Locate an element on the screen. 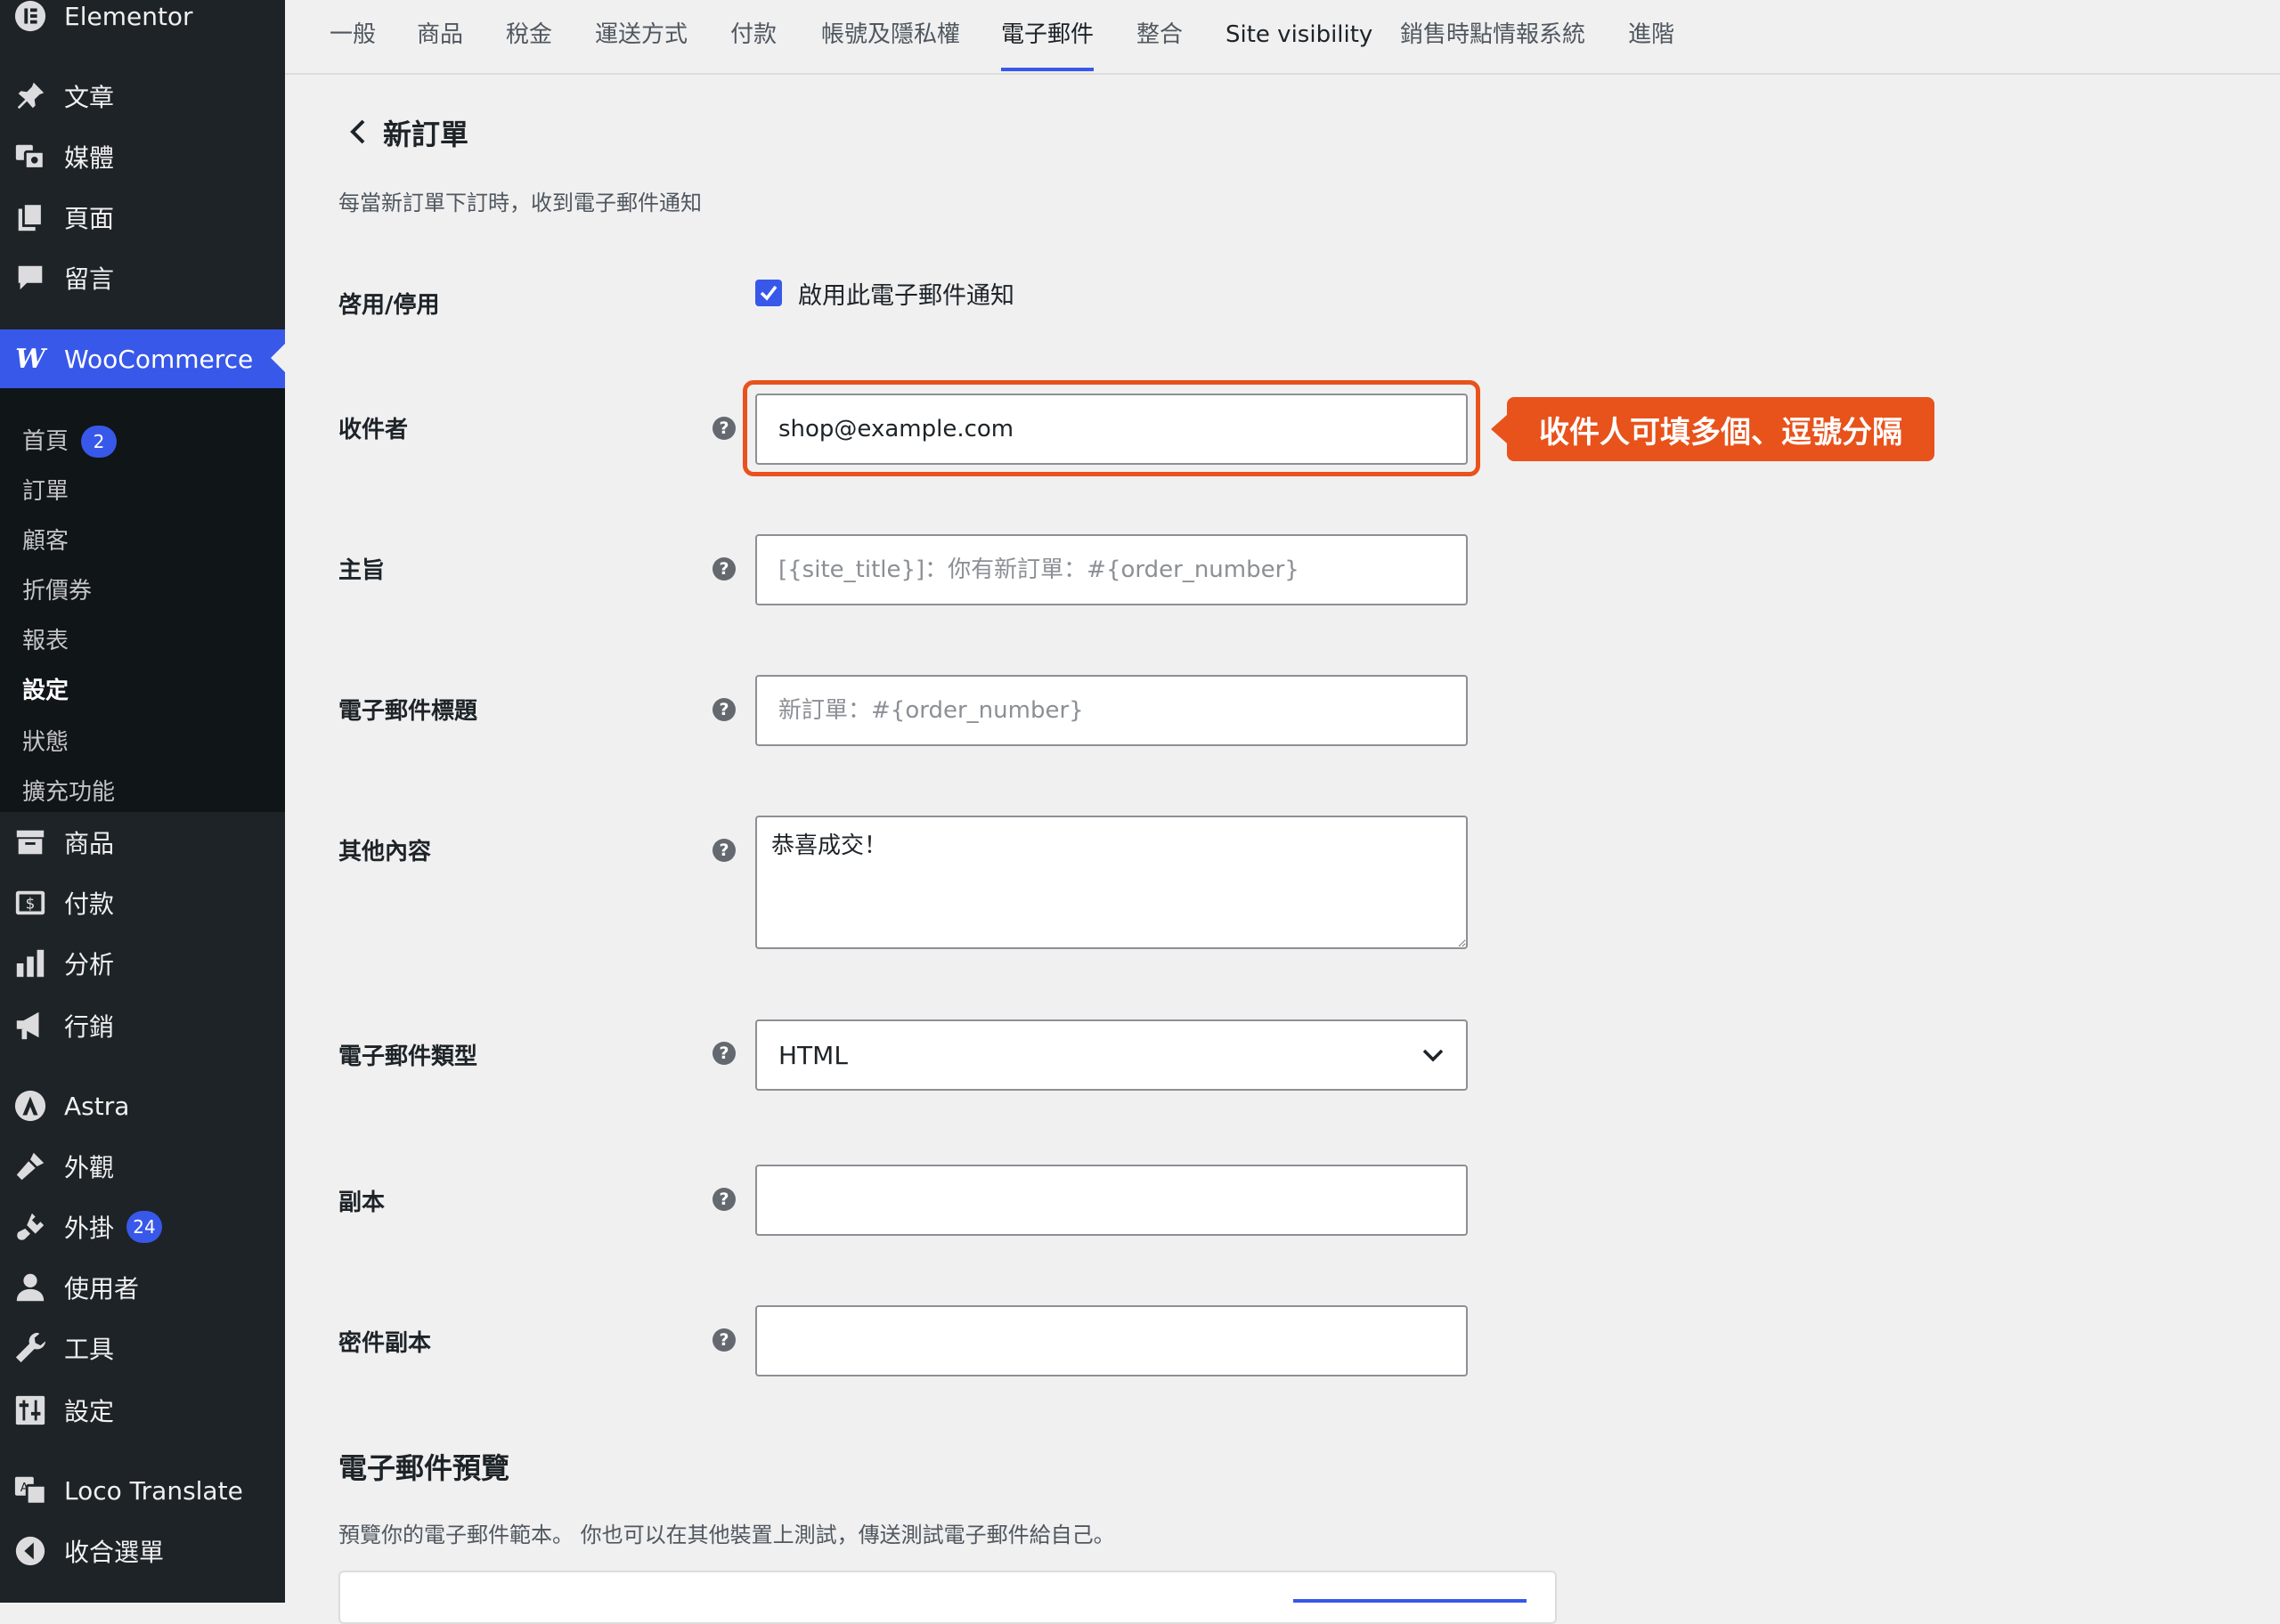  tab-site-visibility: Site visibility is located at coordinates (1299, 35).